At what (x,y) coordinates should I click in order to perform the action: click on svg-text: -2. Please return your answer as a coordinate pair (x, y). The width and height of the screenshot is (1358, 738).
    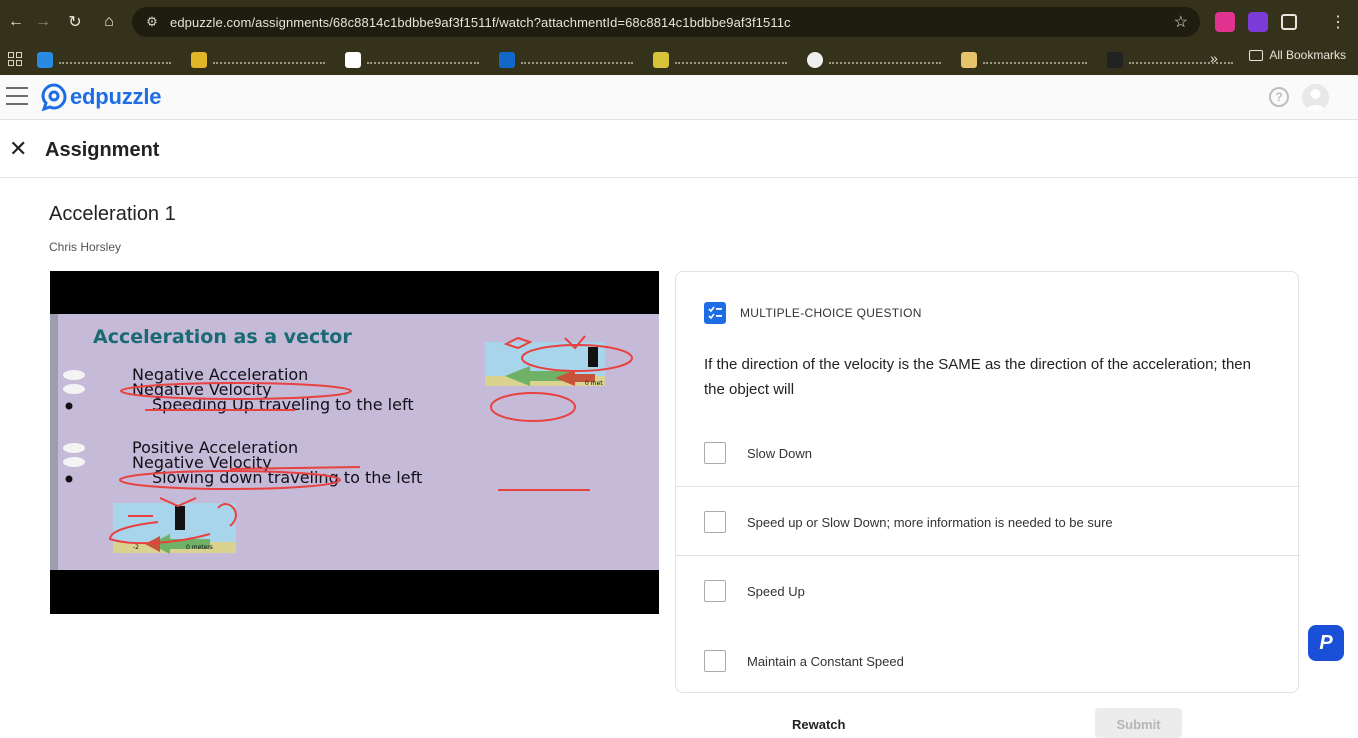
    Looking at the image, I should click on (136, 547).